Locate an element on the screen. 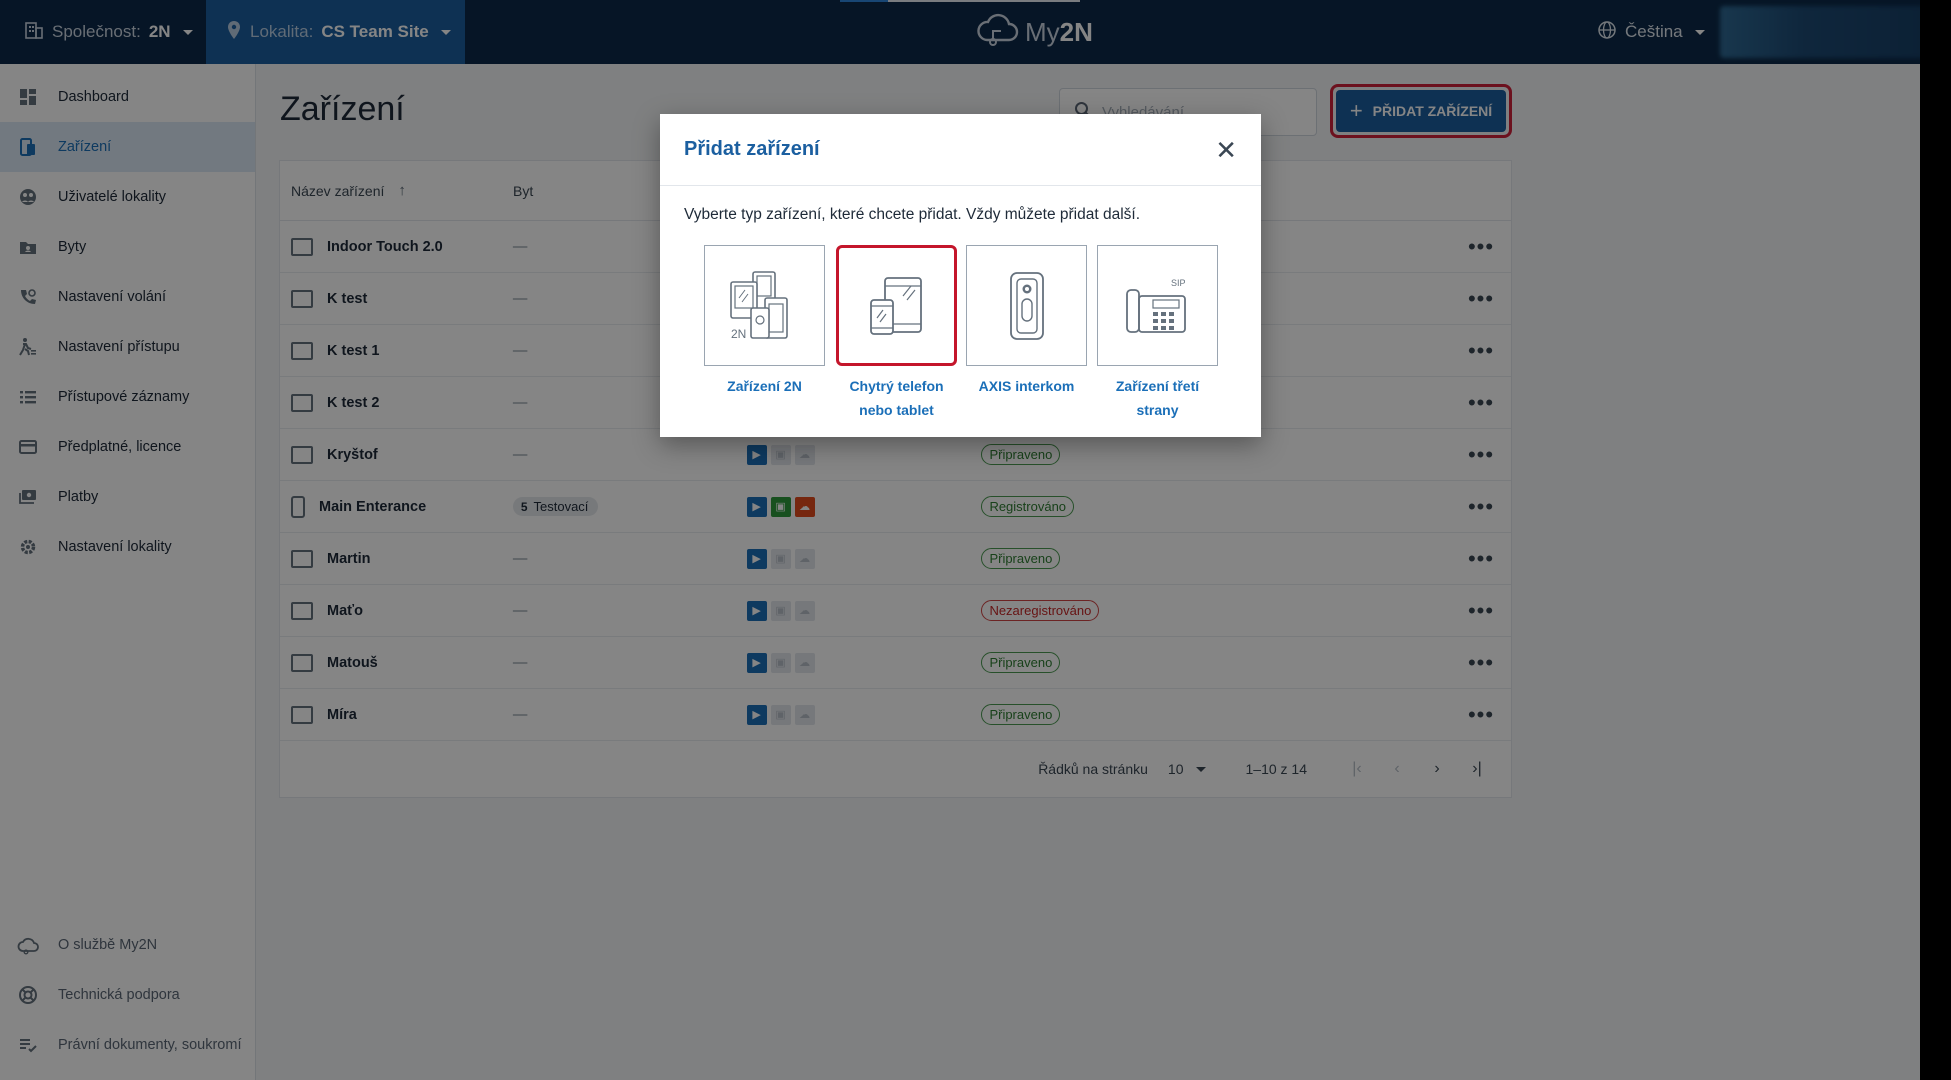 The image size is (1951, 1080). sip-phone-icon: SIP is located at coordinates (1157, 305).